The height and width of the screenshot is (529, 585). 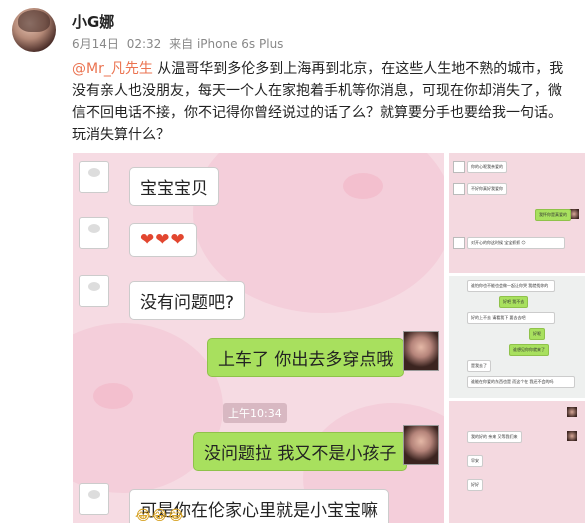 I want to click on chat-bubble-left: ❤❤❤, so click(x=163, y=240).